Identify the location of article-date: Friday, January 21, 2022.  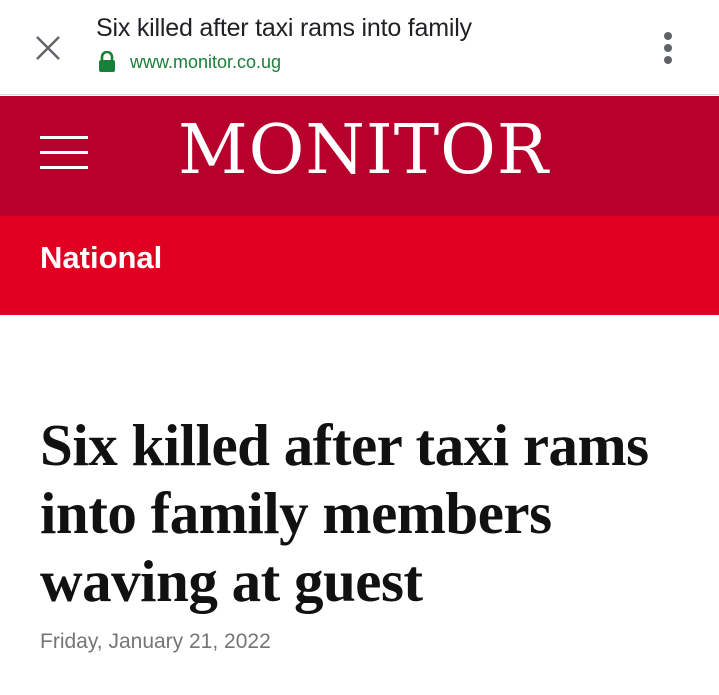
(155, 641).